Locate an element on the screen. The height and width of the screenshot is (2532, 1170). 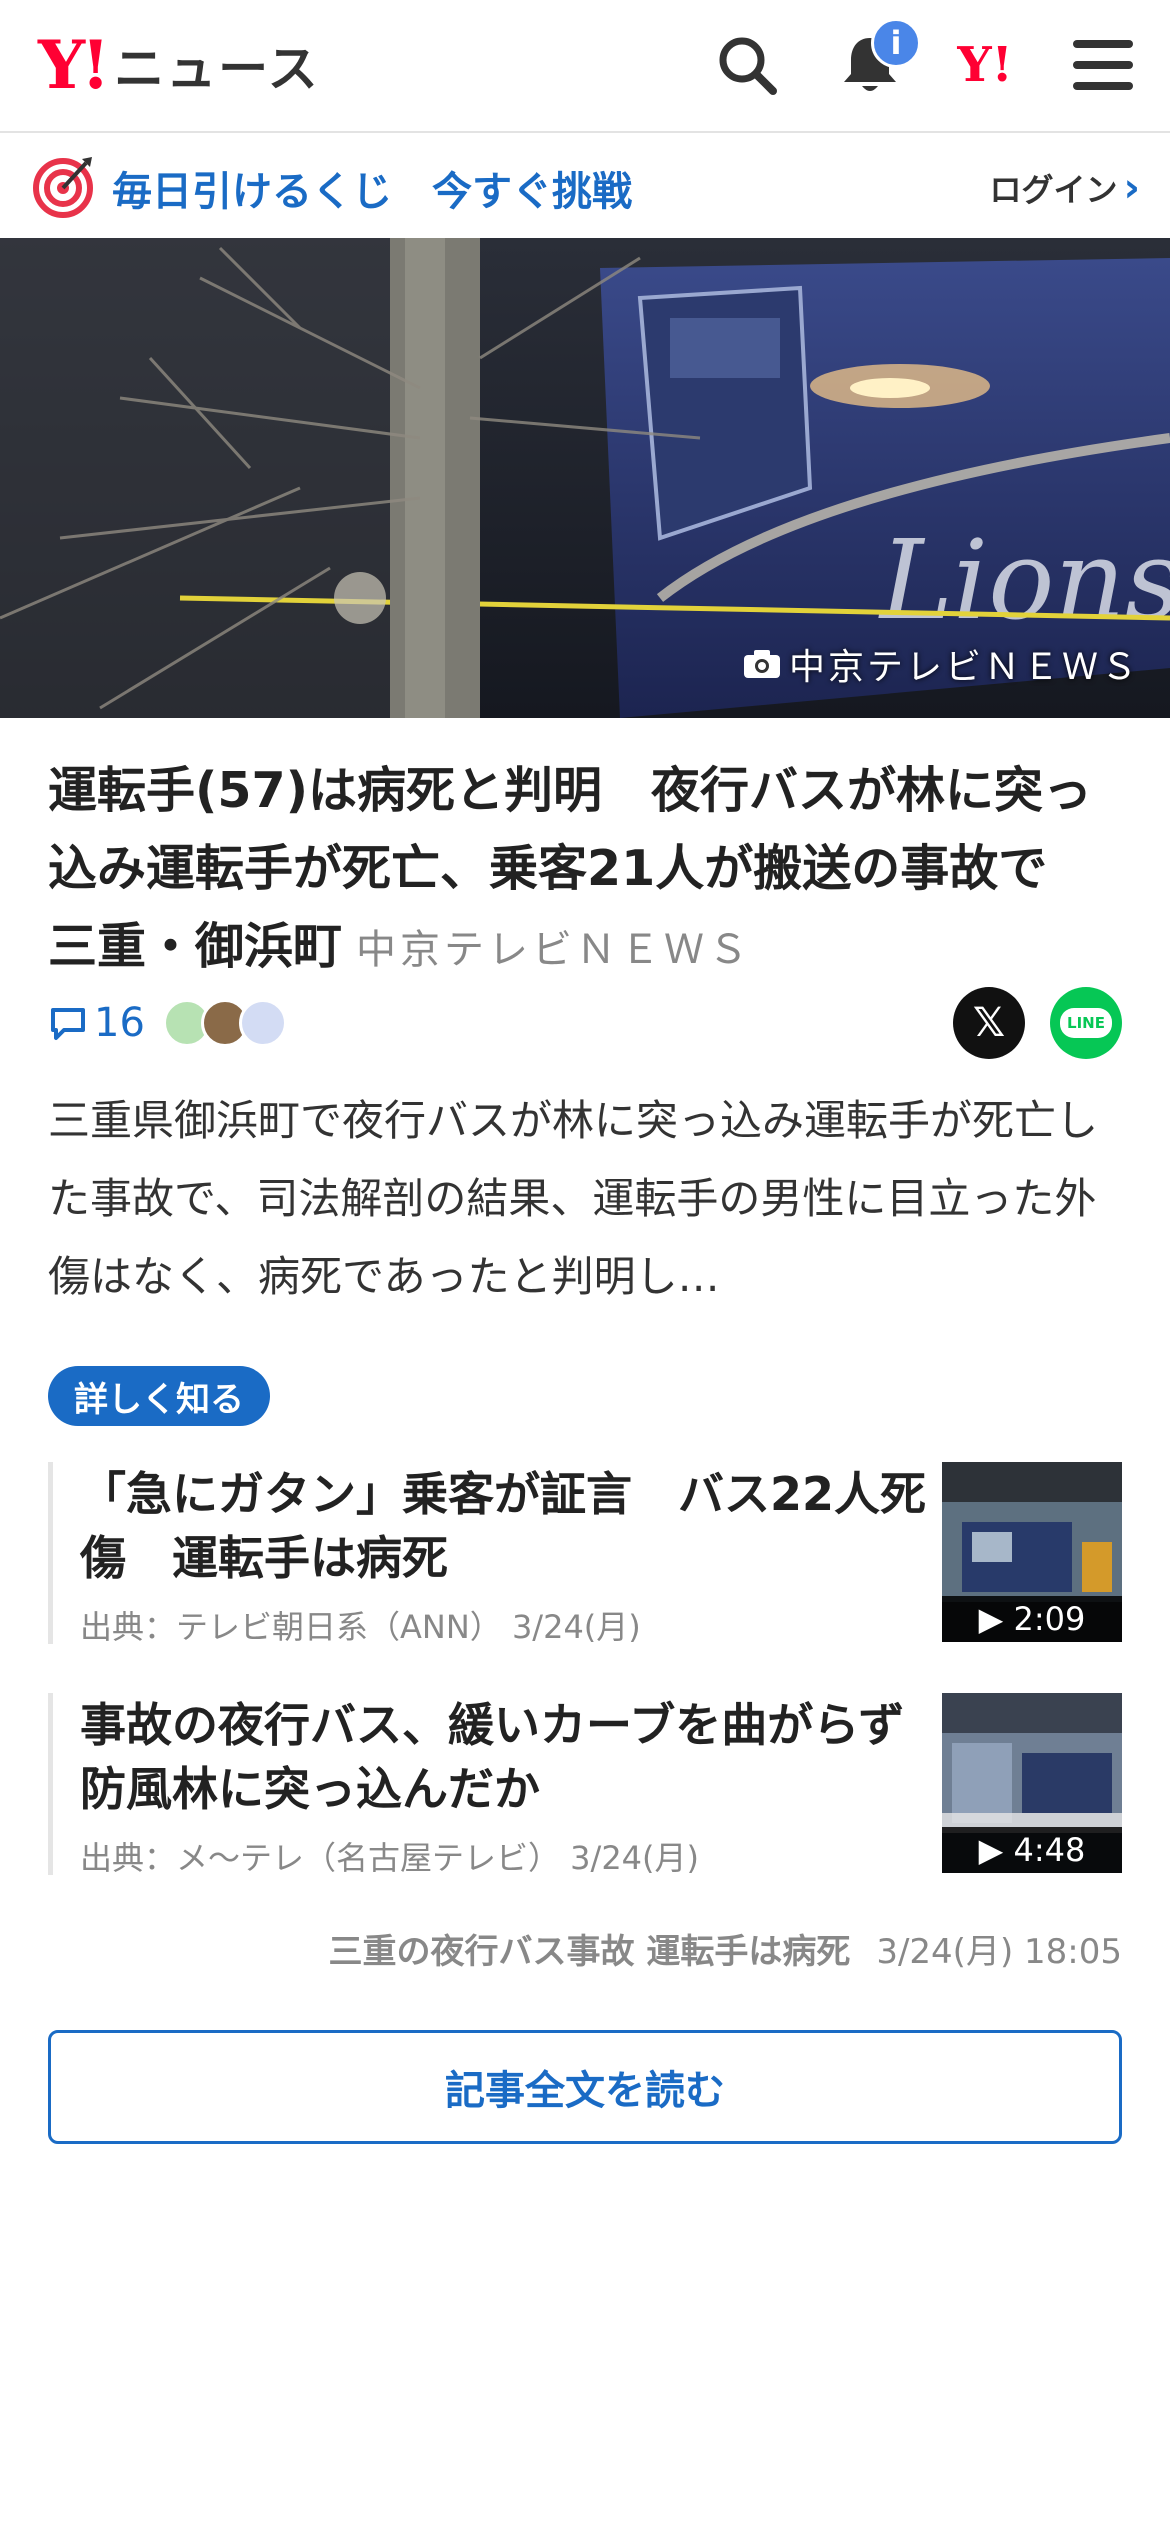
login-label: ログイン is located at coordinates (1053, 190).